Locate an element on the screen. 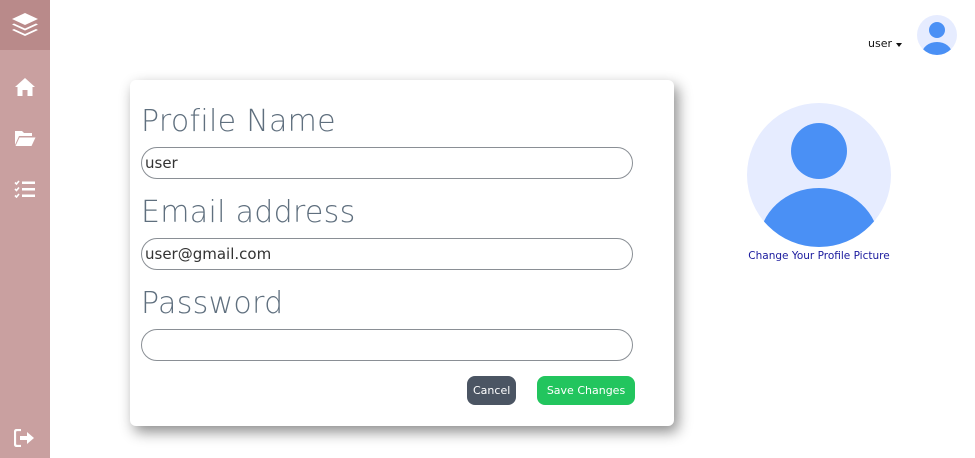 The width and height of the screenshot is (975, 458). email-label: Email address is located at coordinates (248, 212).